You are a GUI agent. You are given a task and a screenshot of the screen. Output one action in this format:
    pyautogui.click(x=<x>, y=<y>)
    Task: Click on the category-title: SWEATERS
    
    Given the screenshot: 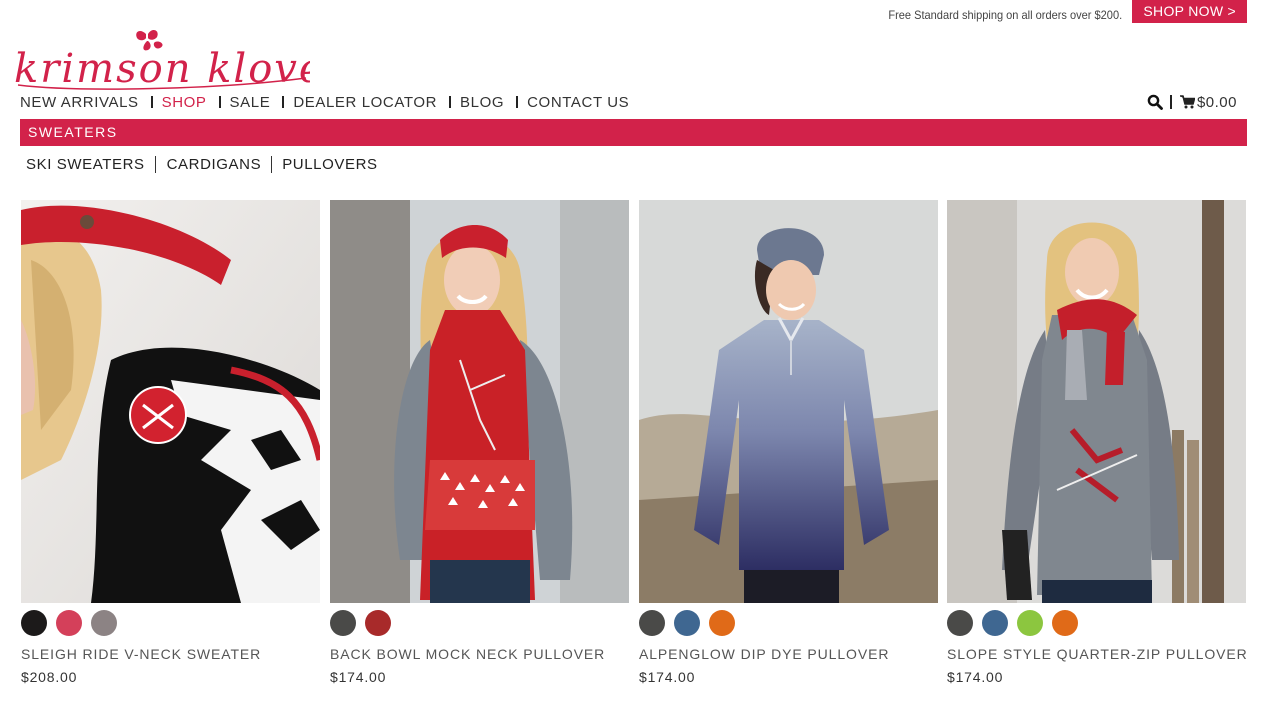 What is the action you would take?
    pyautogui.click(x=73, y=132)
    